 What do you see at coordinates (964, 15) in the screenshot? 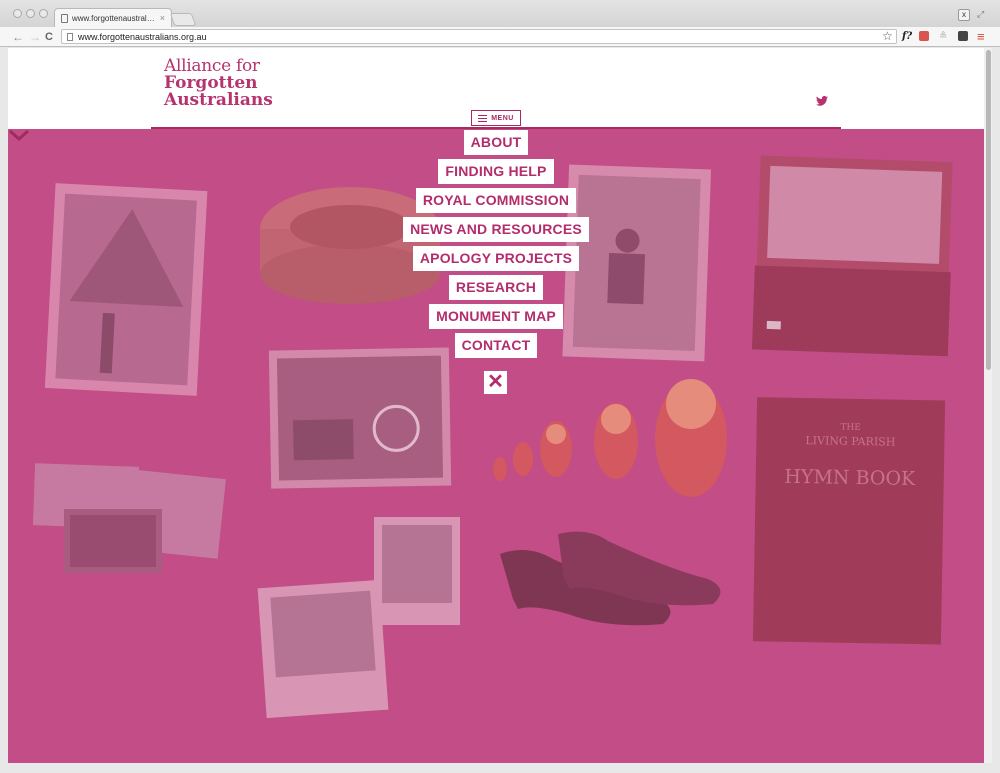
I see `window-close-icon: x` at bounding box center [964, 15].